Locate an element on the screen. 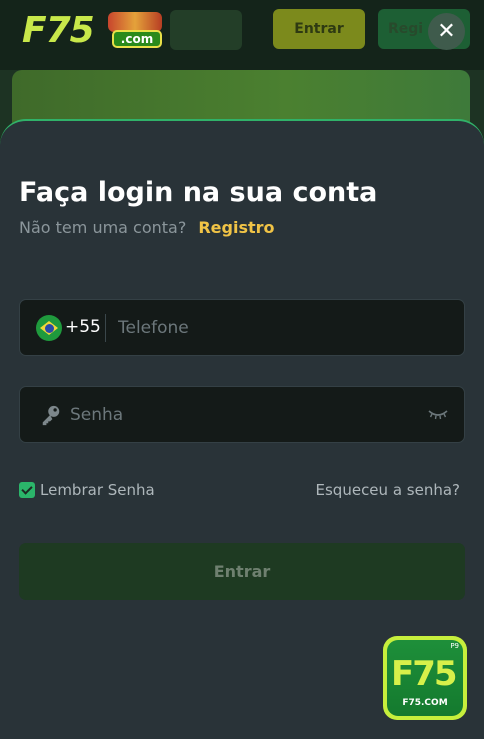 This screenshot has width=484, height=739. brazil-flag-icon is located at coordinates (49, 328).